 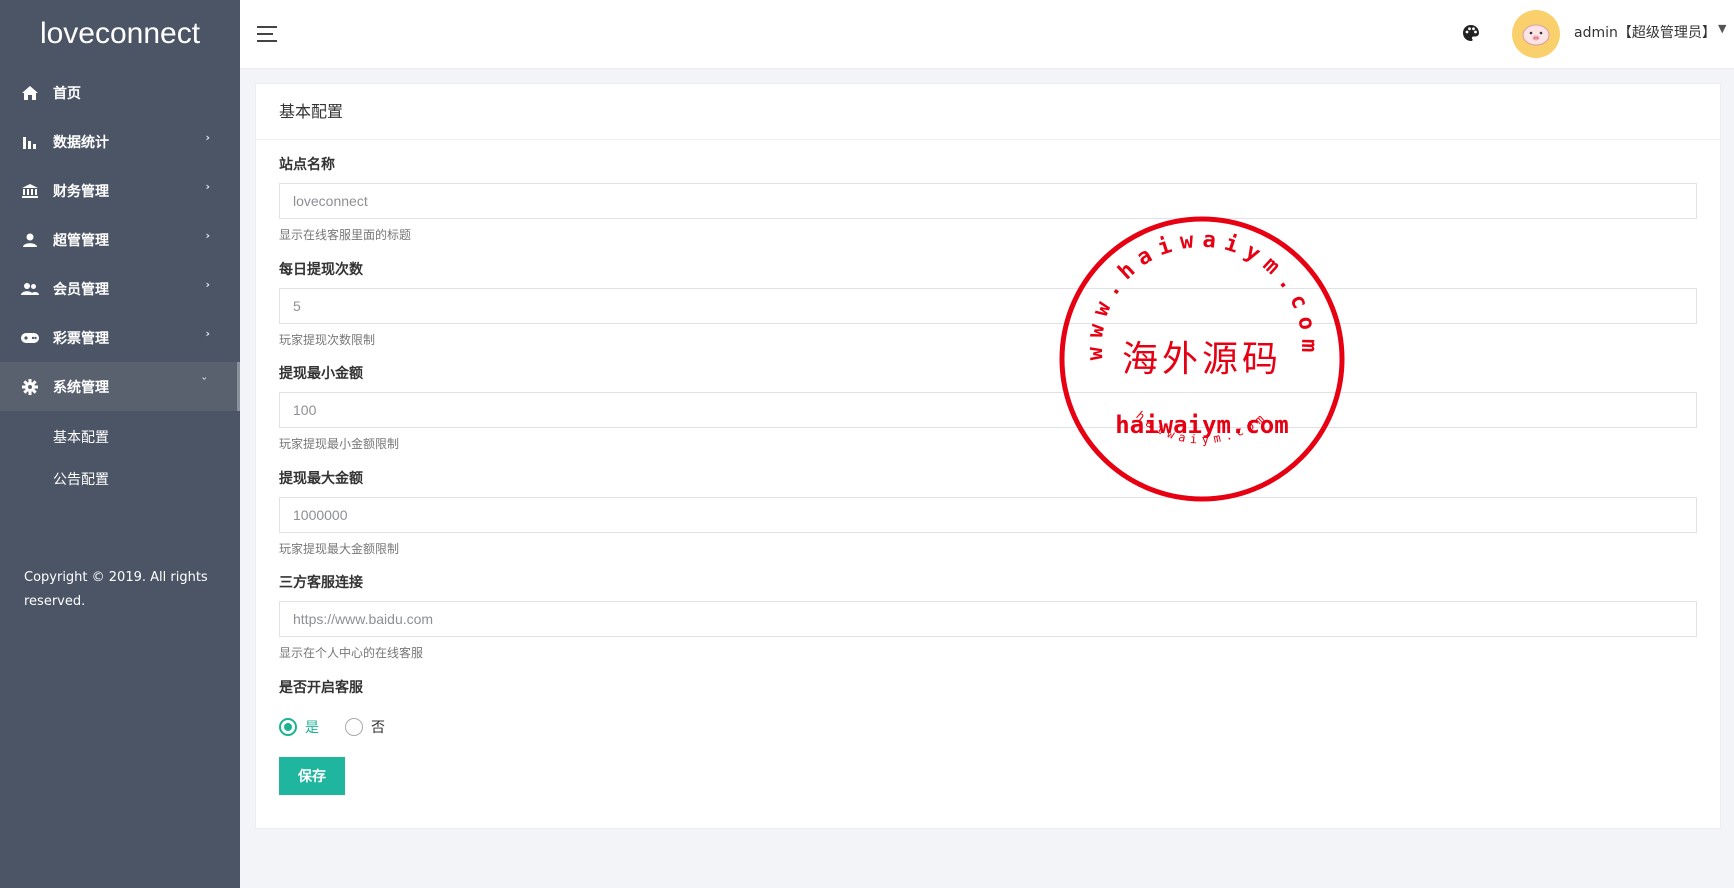 I want to click on save-button: 保存, so click(x=312, y=775).